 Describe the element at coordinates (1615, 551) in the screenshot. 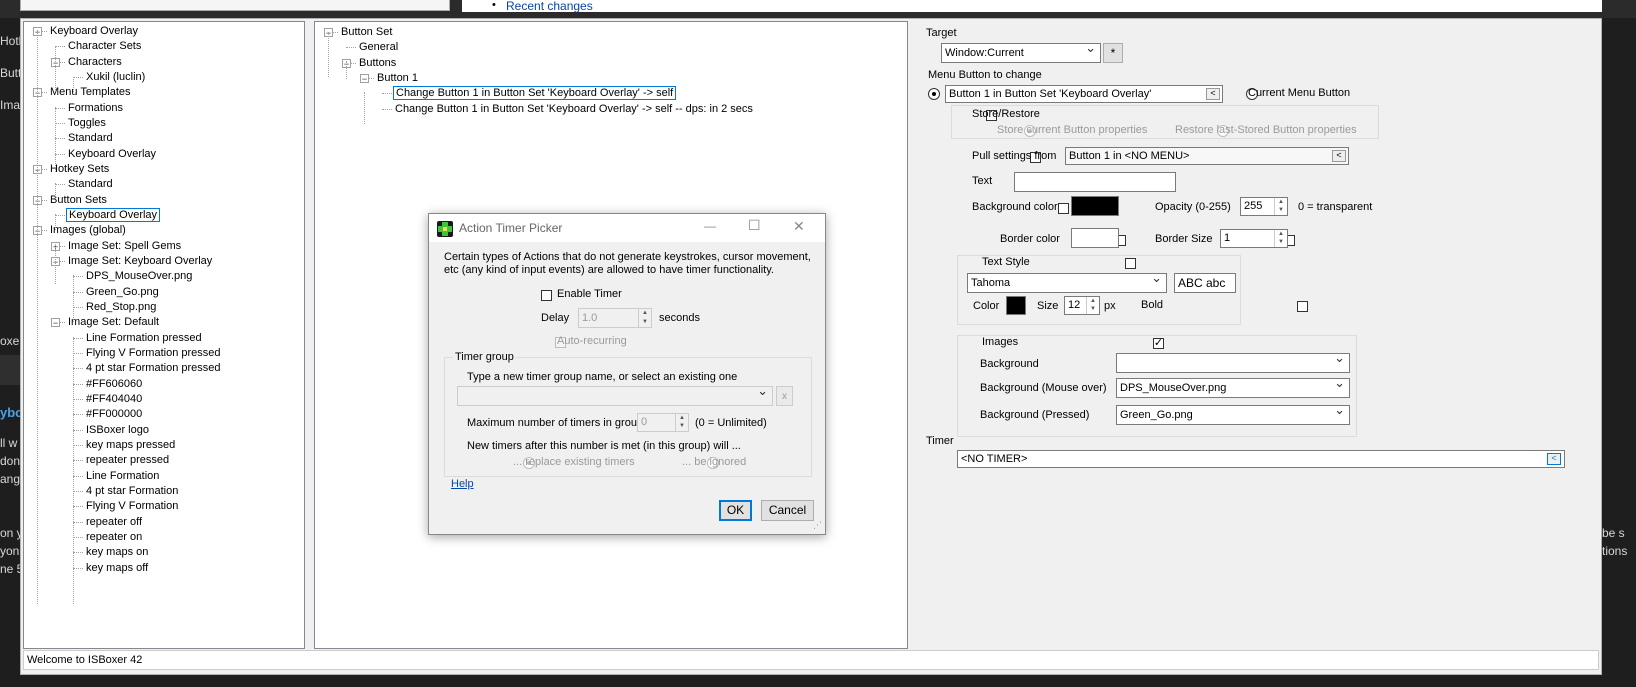

I see `bg-frag-right-1: tions` at that location.